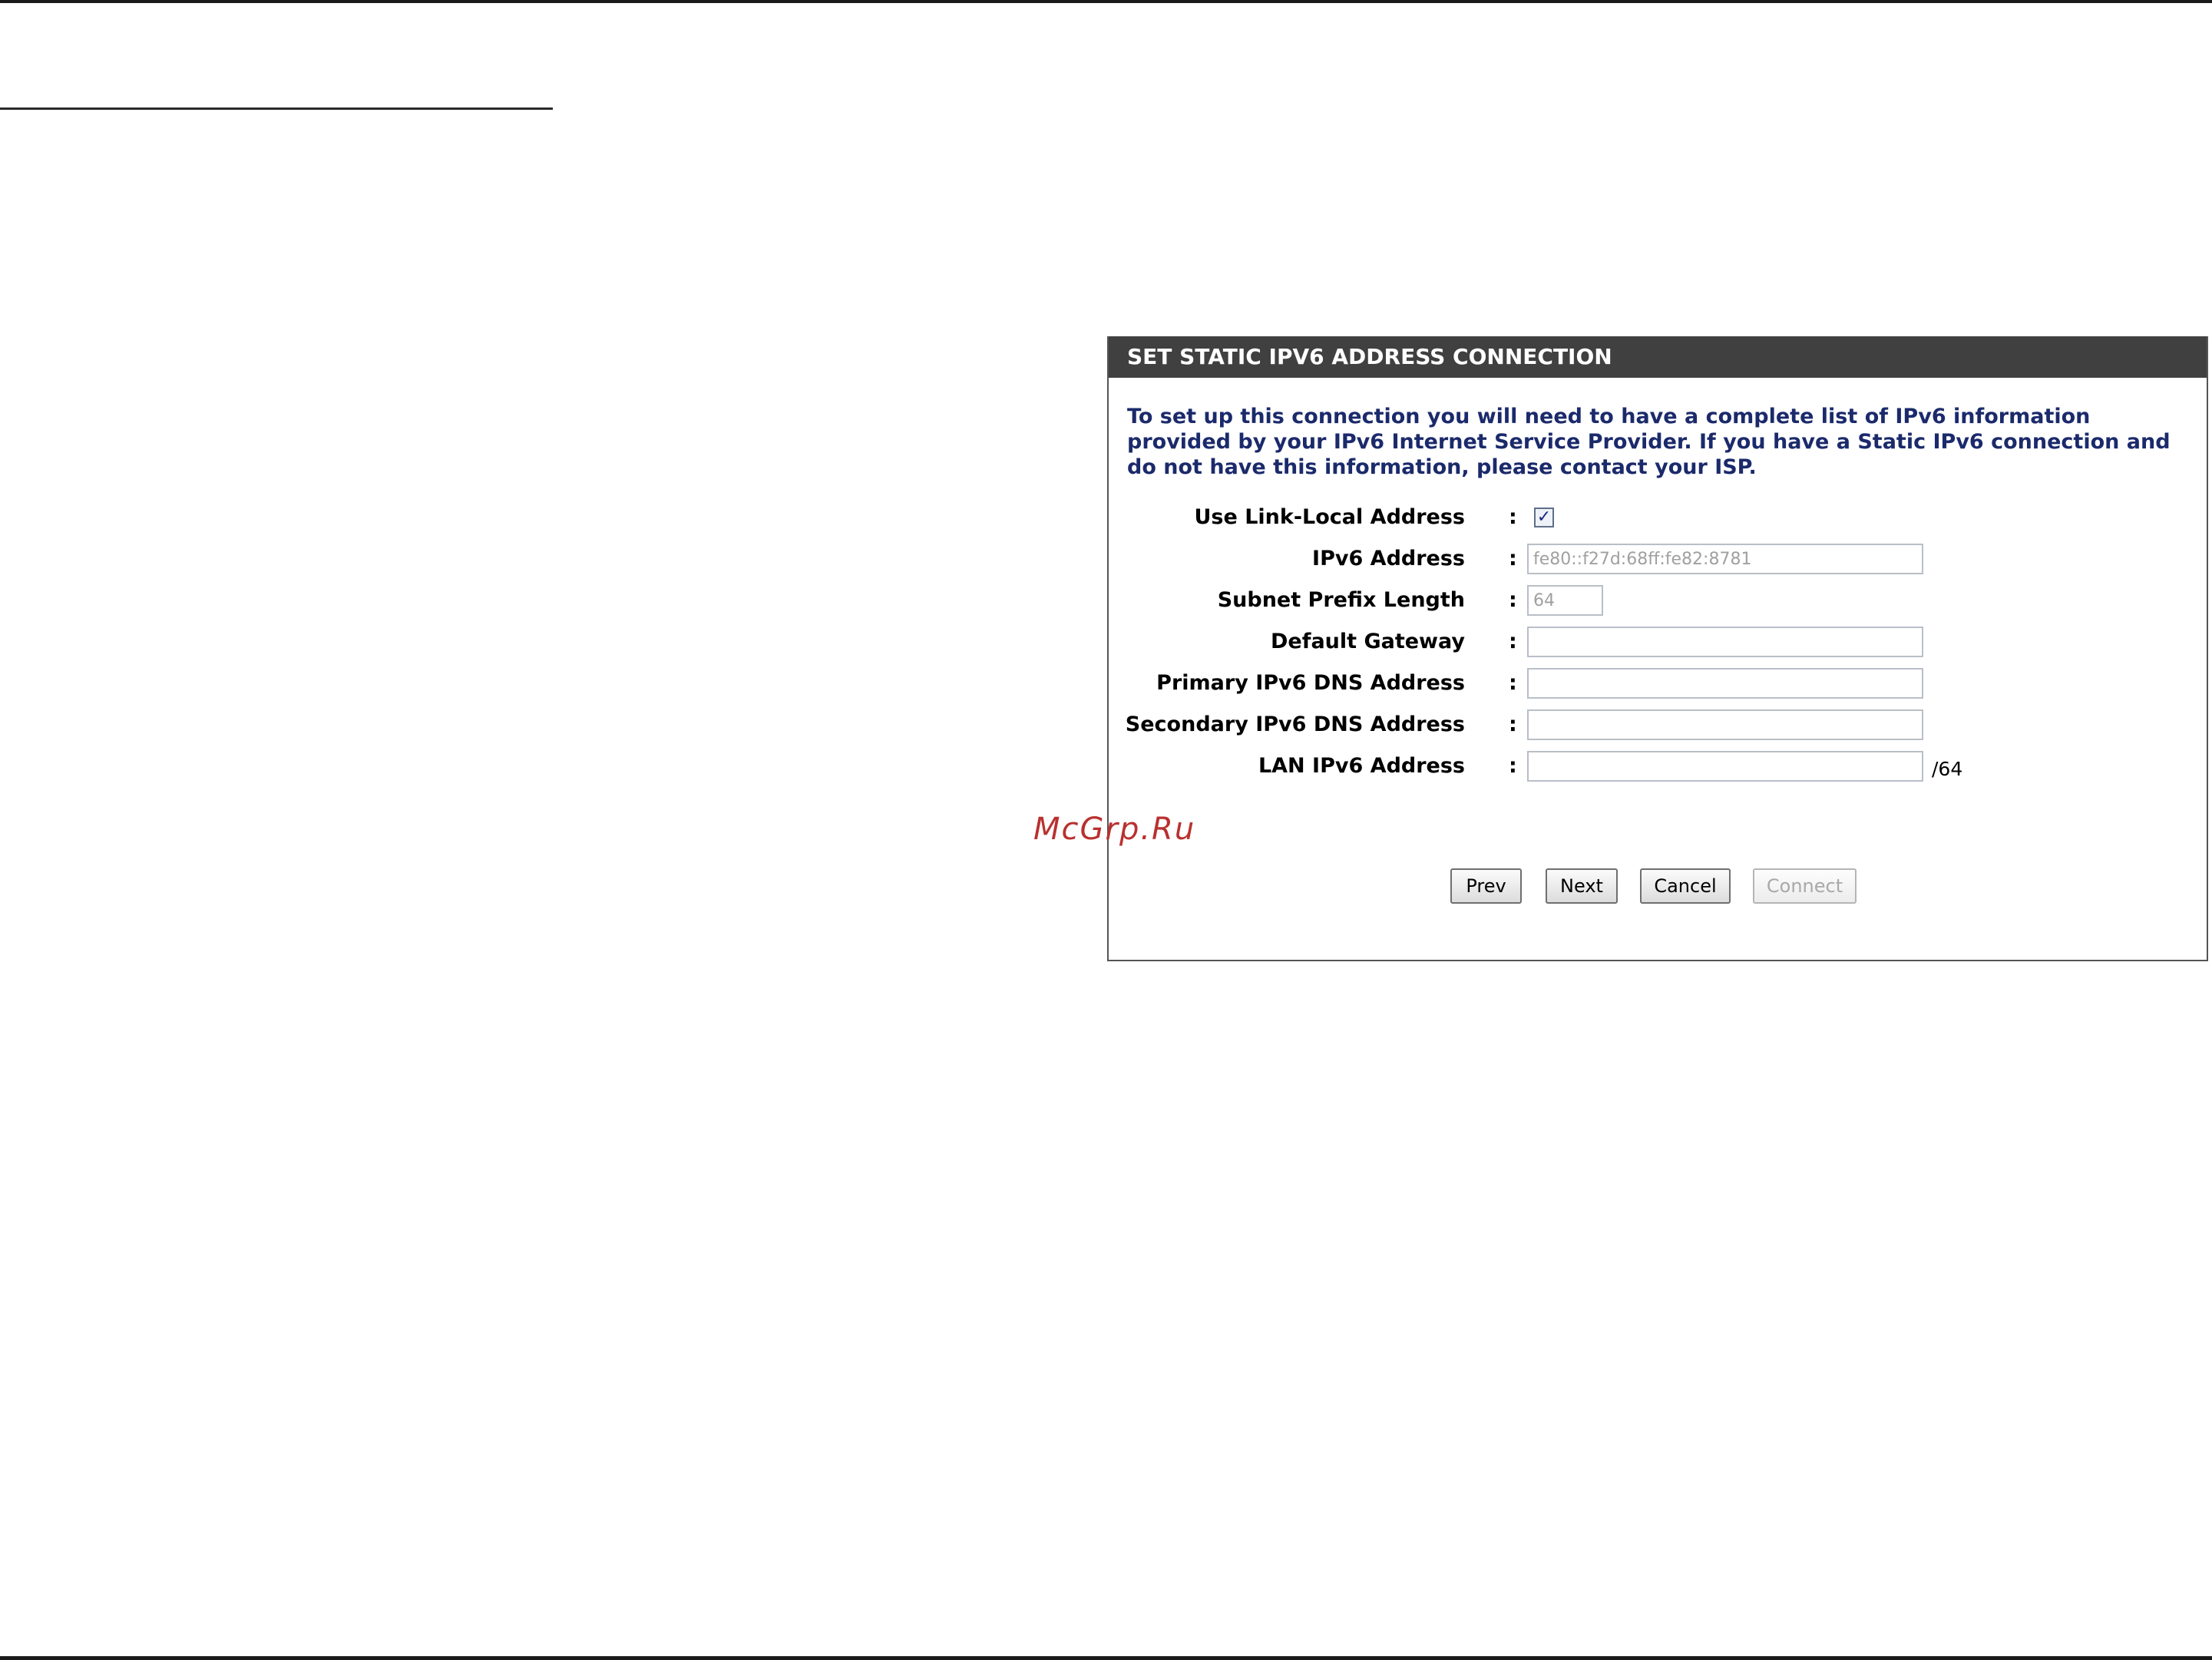 The height and width of the screenshot is (1660, 2212). I want to click on lan-ipv6-address-input, so click(1725, 766).